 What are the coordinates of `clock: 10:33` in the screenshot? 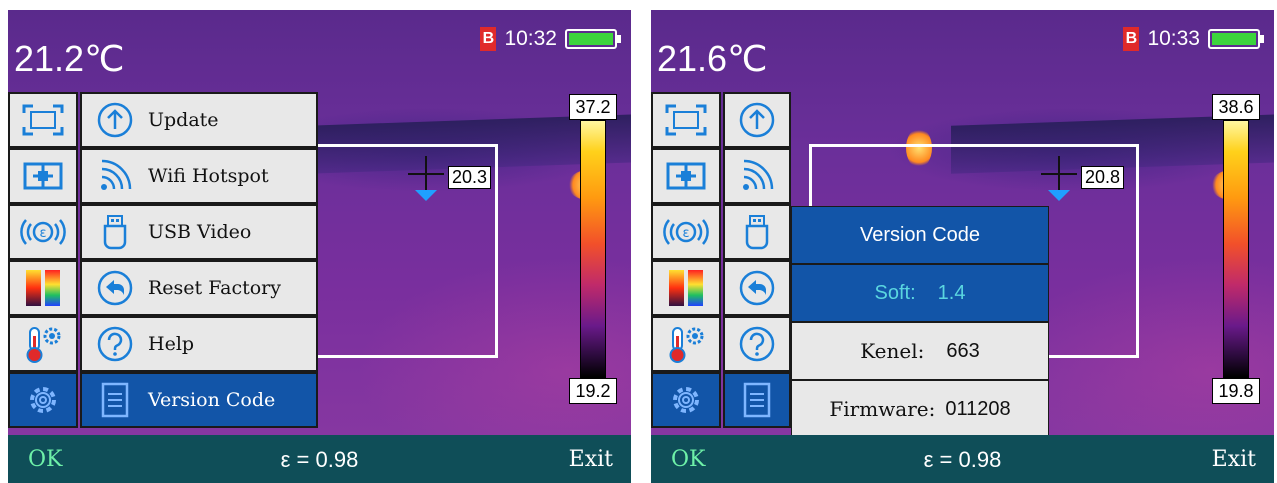 It's located at (1173, 38).